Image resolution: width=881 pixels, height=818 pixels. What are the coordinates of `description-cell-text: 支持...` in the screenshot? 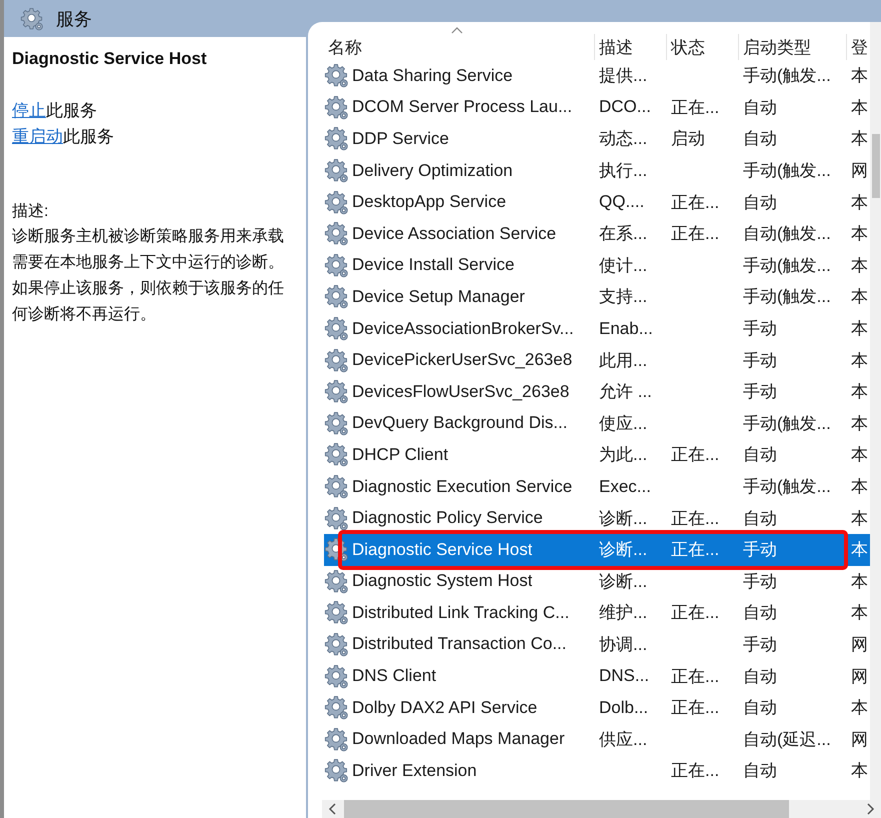 It's located at (623, 297).